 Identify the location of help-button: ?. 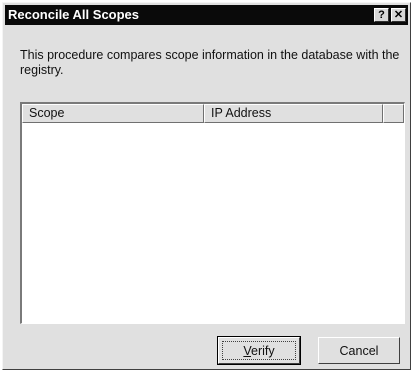
(381, 15).